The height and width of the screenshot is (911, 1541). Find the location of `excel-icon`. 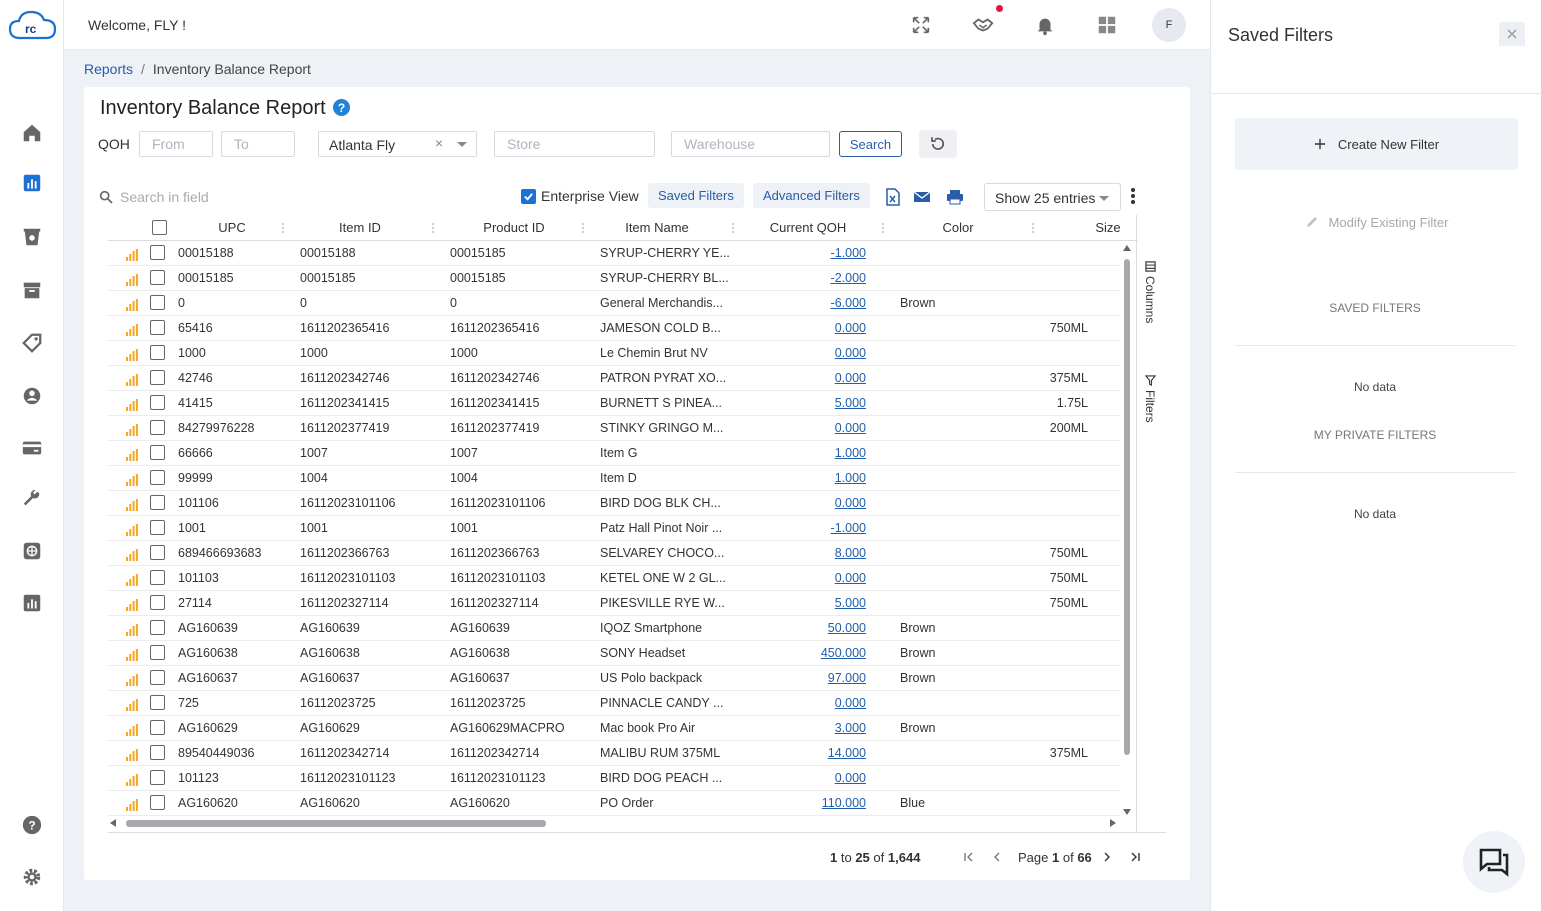

excel-icon is located at coordinates (893, 197).